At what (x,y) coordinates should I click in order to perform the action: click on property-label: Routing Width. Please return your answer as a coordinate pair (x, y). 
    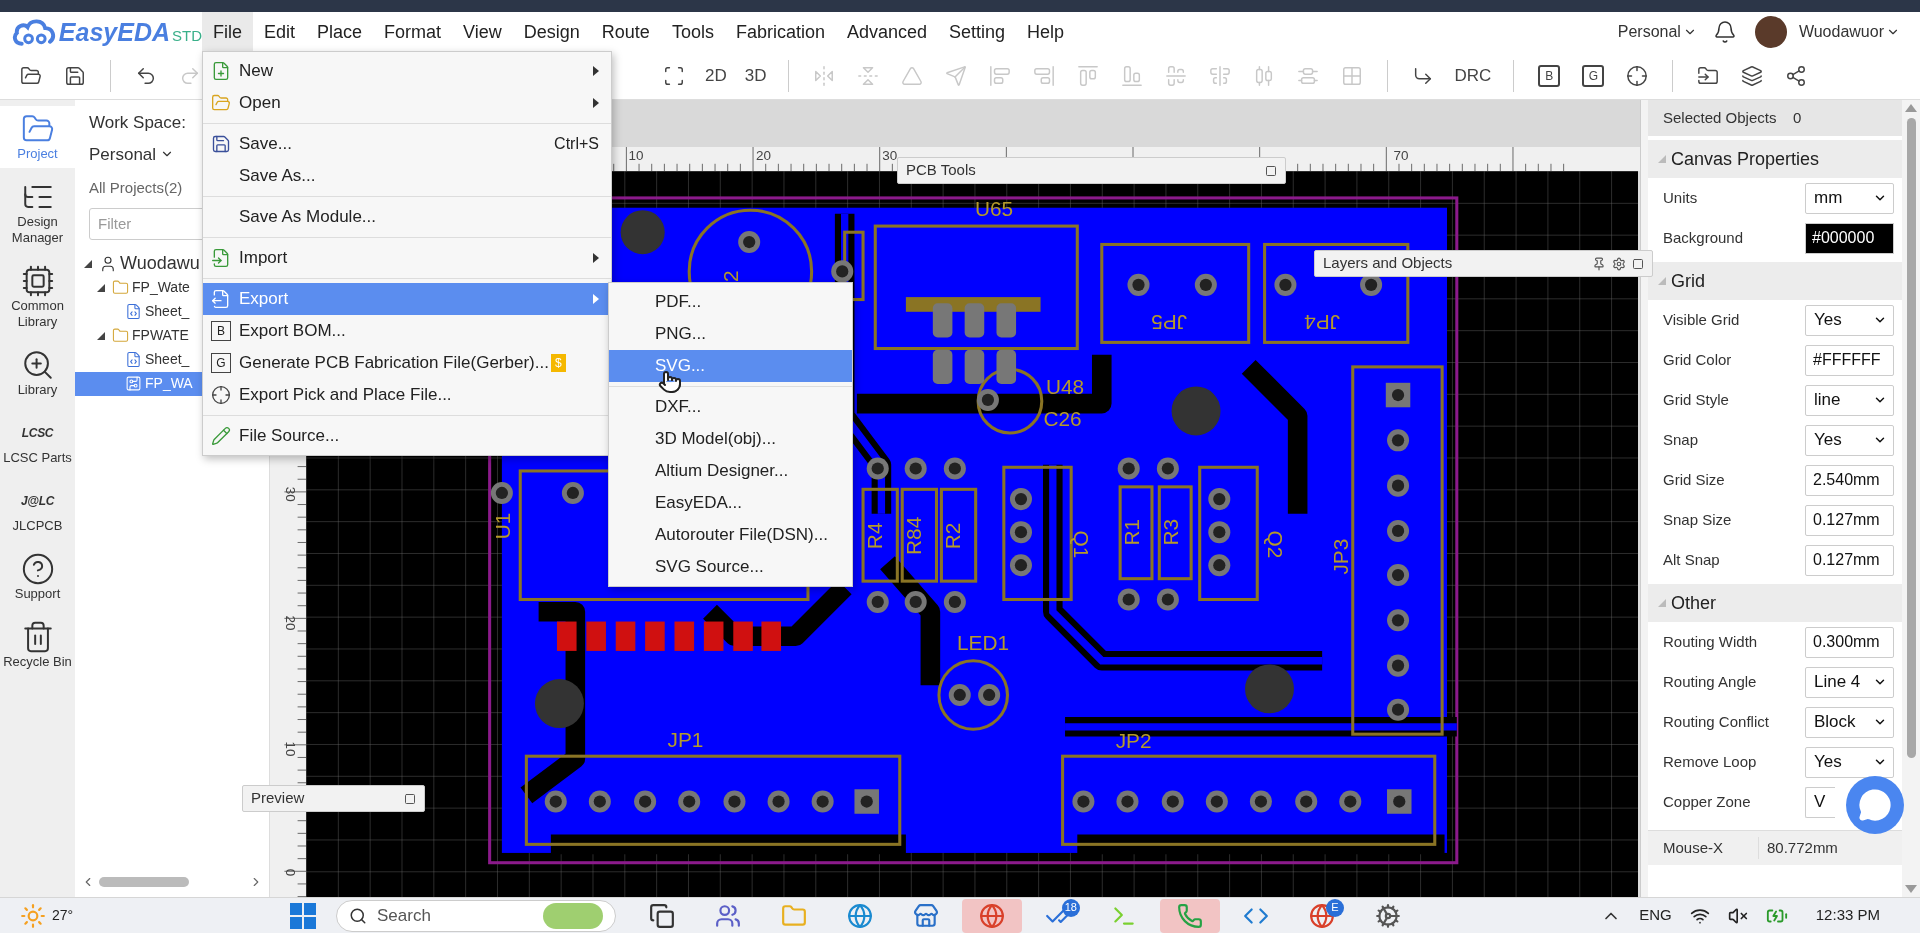
    Looking at the image, I should click on (1711, 641).